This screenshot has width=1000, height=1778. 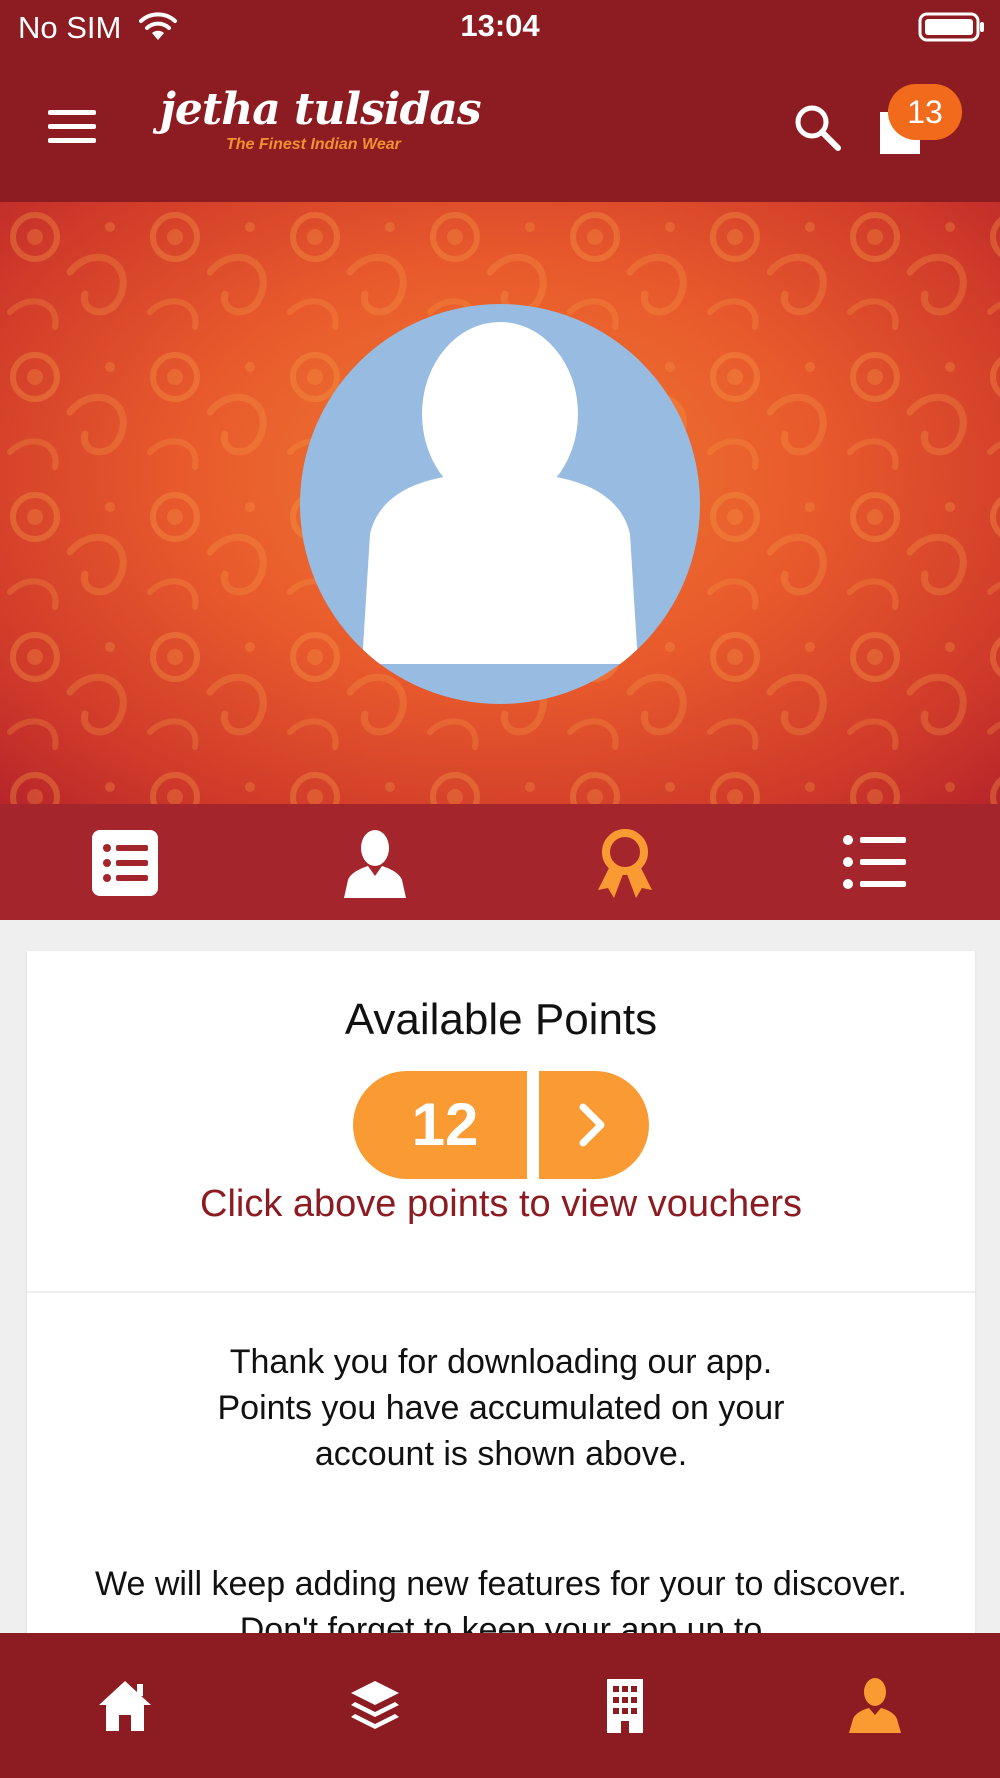 I want to click on tab-orders, so click(x=125, y=862).